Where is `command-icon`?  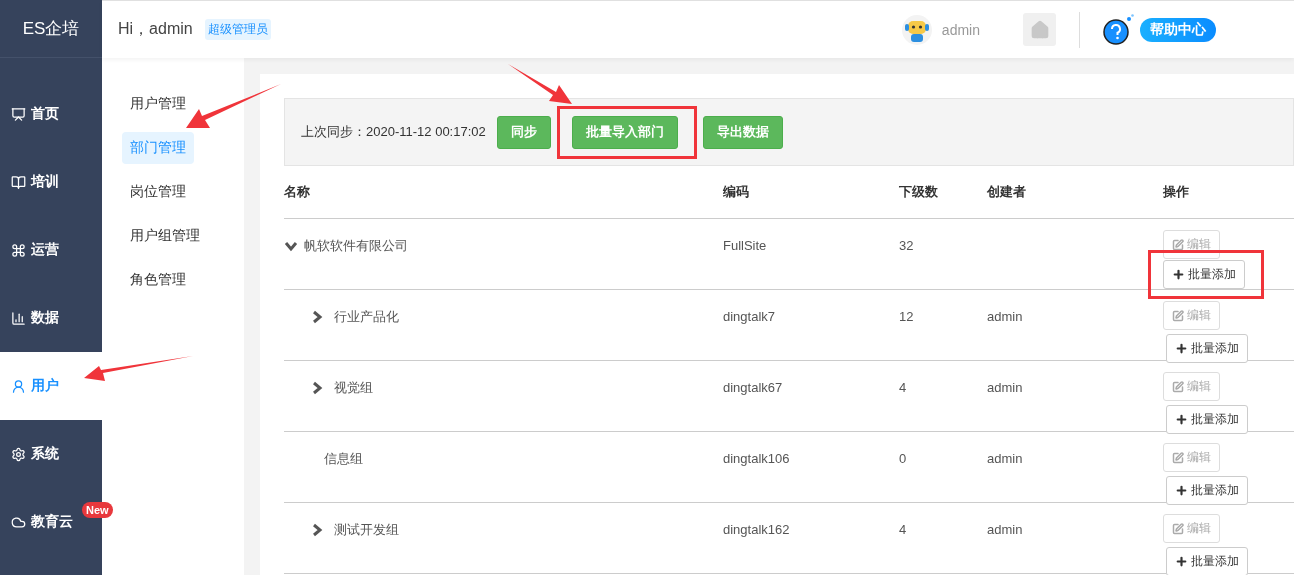 command-icon is located at coordinates (18, 250).